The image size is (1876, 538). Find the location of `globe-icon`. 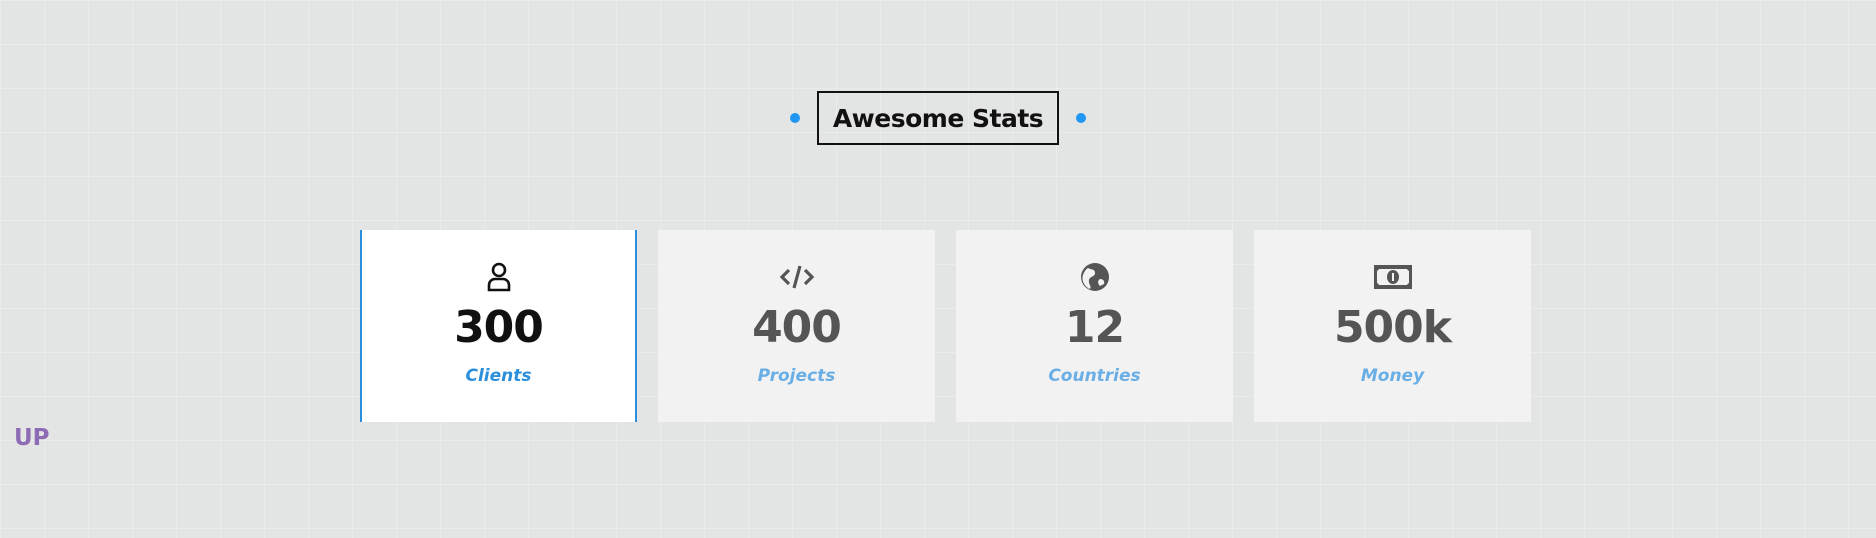

globe-icon is located at coordinates (1095, 277).